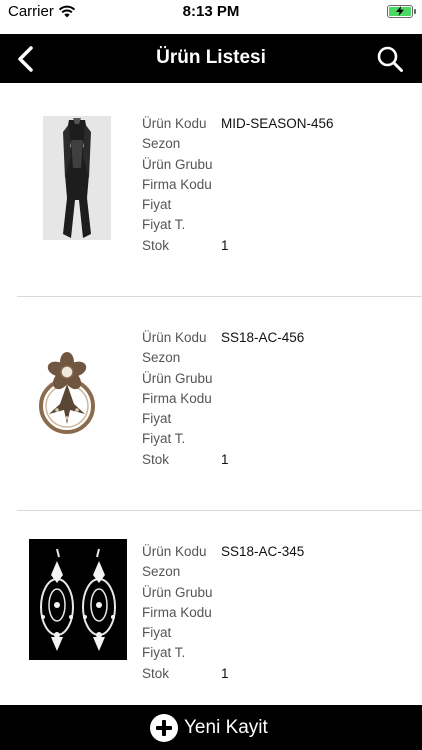  What do you see at coordinates (77, 178) in the screenshot?
I see `product-image-black-dress` at bounding box center [77, 178].